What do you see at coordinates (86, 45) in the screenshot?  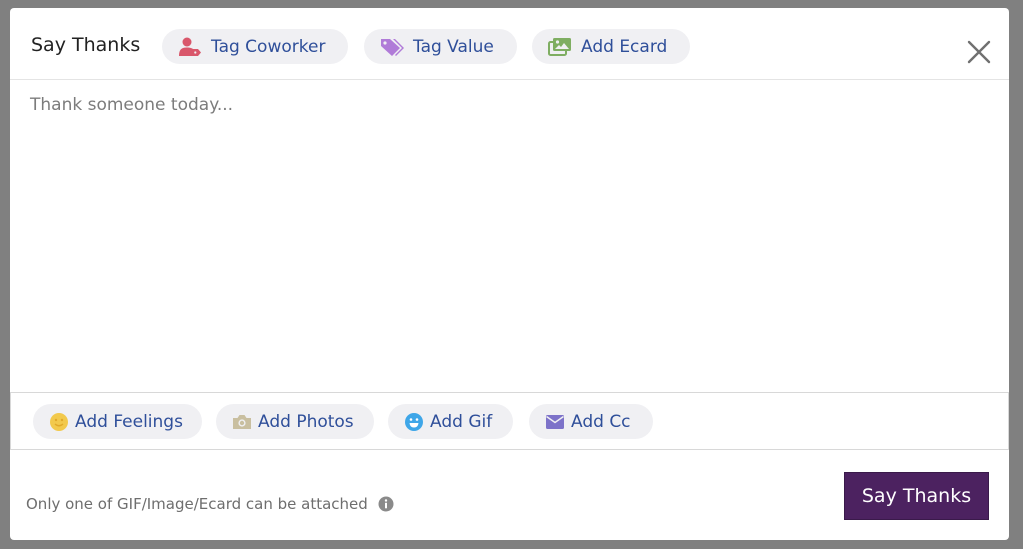 I see `modal-title: Say Thanks` at bounding box center [86, 45].